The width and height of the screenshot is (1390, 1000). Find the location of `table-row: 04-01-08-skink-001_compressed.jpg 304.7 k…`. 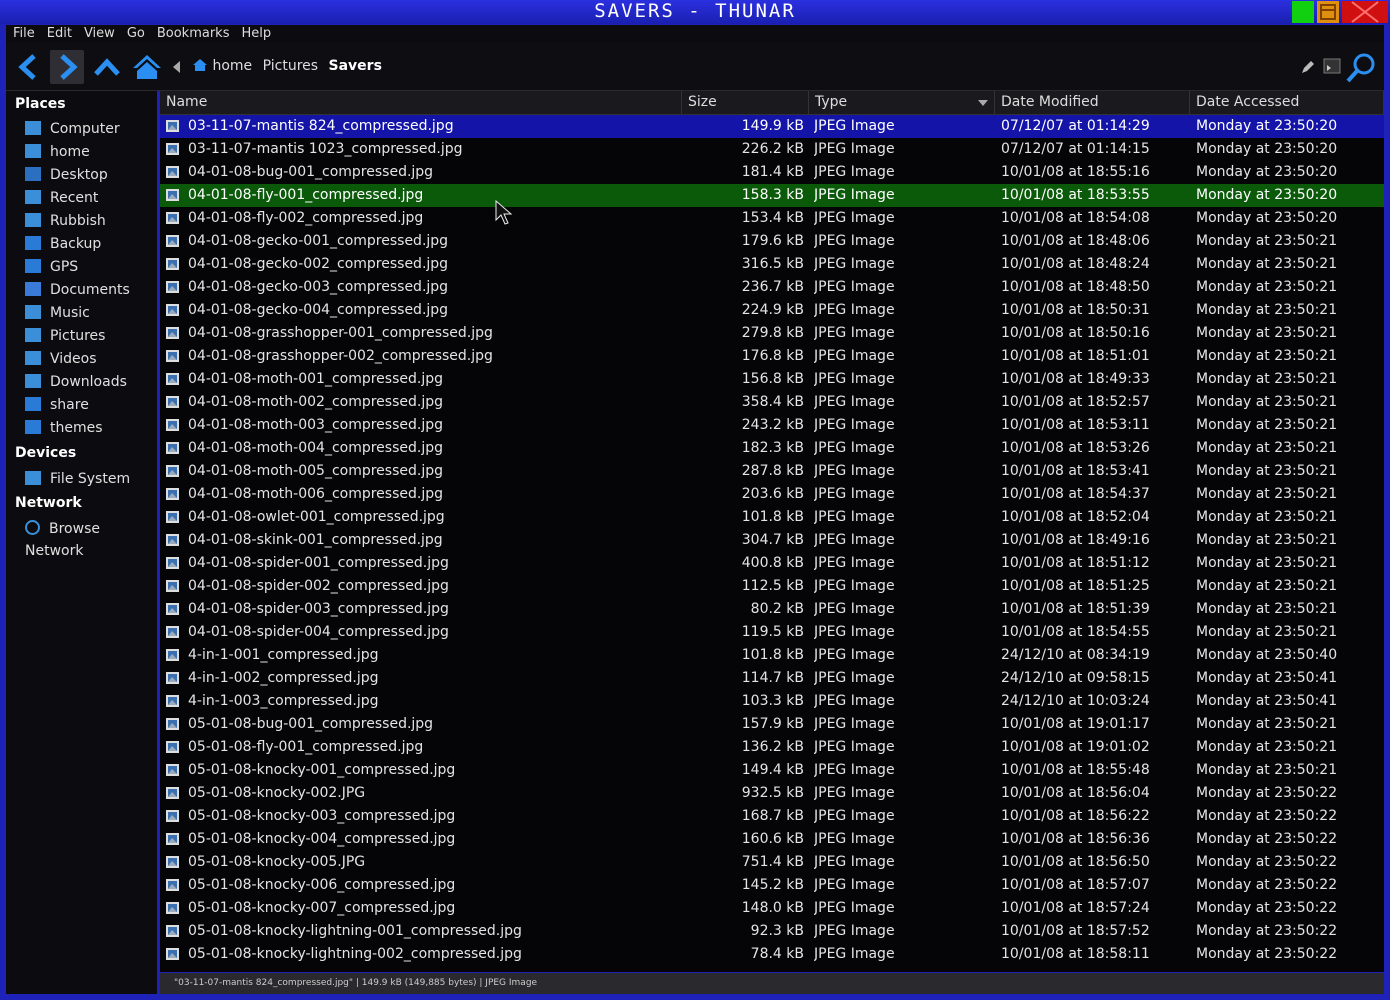

table-row: 04-01-08-skink-001_compressed.jpg 304.7 k… is located at coordinates (772, 540).